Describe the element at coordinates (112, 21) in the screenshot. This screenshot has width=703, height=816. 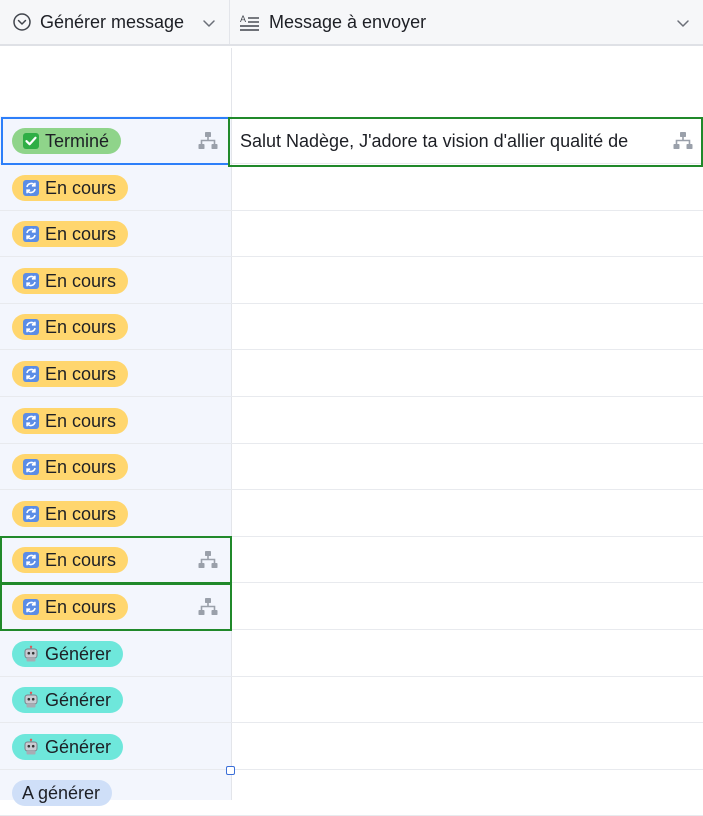
I see `column-header-label: Générer message` at that location.